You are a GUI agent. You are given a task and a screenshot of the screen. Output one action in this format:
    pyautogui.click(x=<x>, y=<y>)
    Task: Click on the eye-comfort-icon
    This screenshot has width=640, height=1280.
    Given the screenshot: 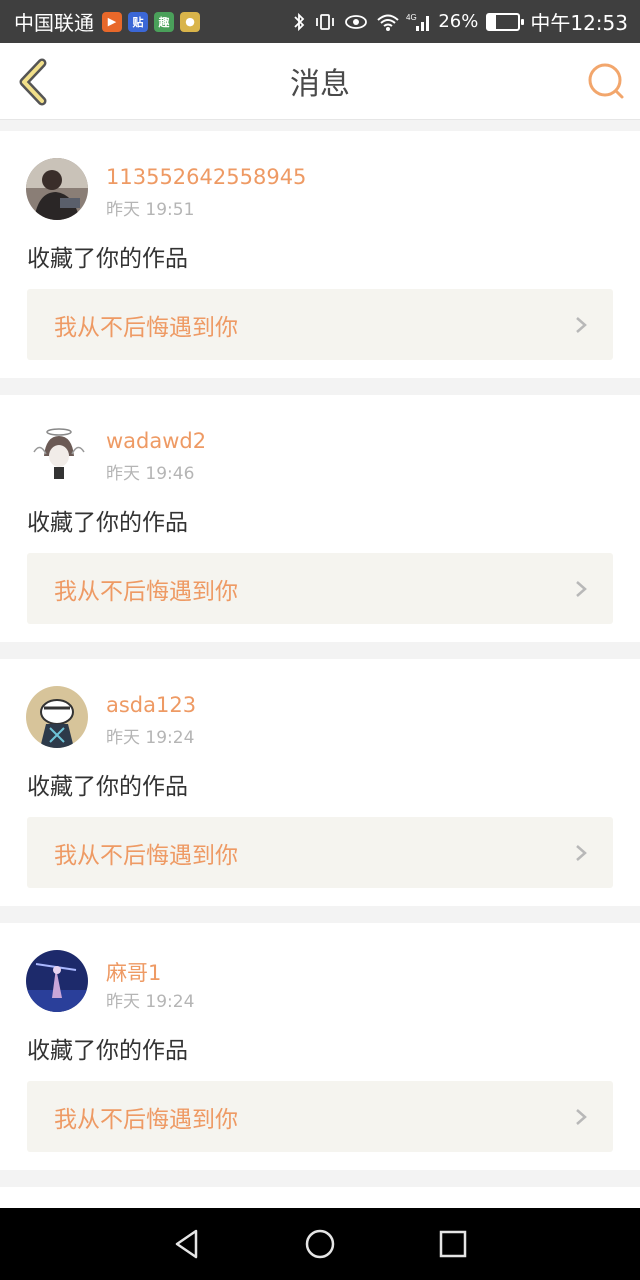 What is the action you would take?
    pyautogui.click(x=356, y=21)
    